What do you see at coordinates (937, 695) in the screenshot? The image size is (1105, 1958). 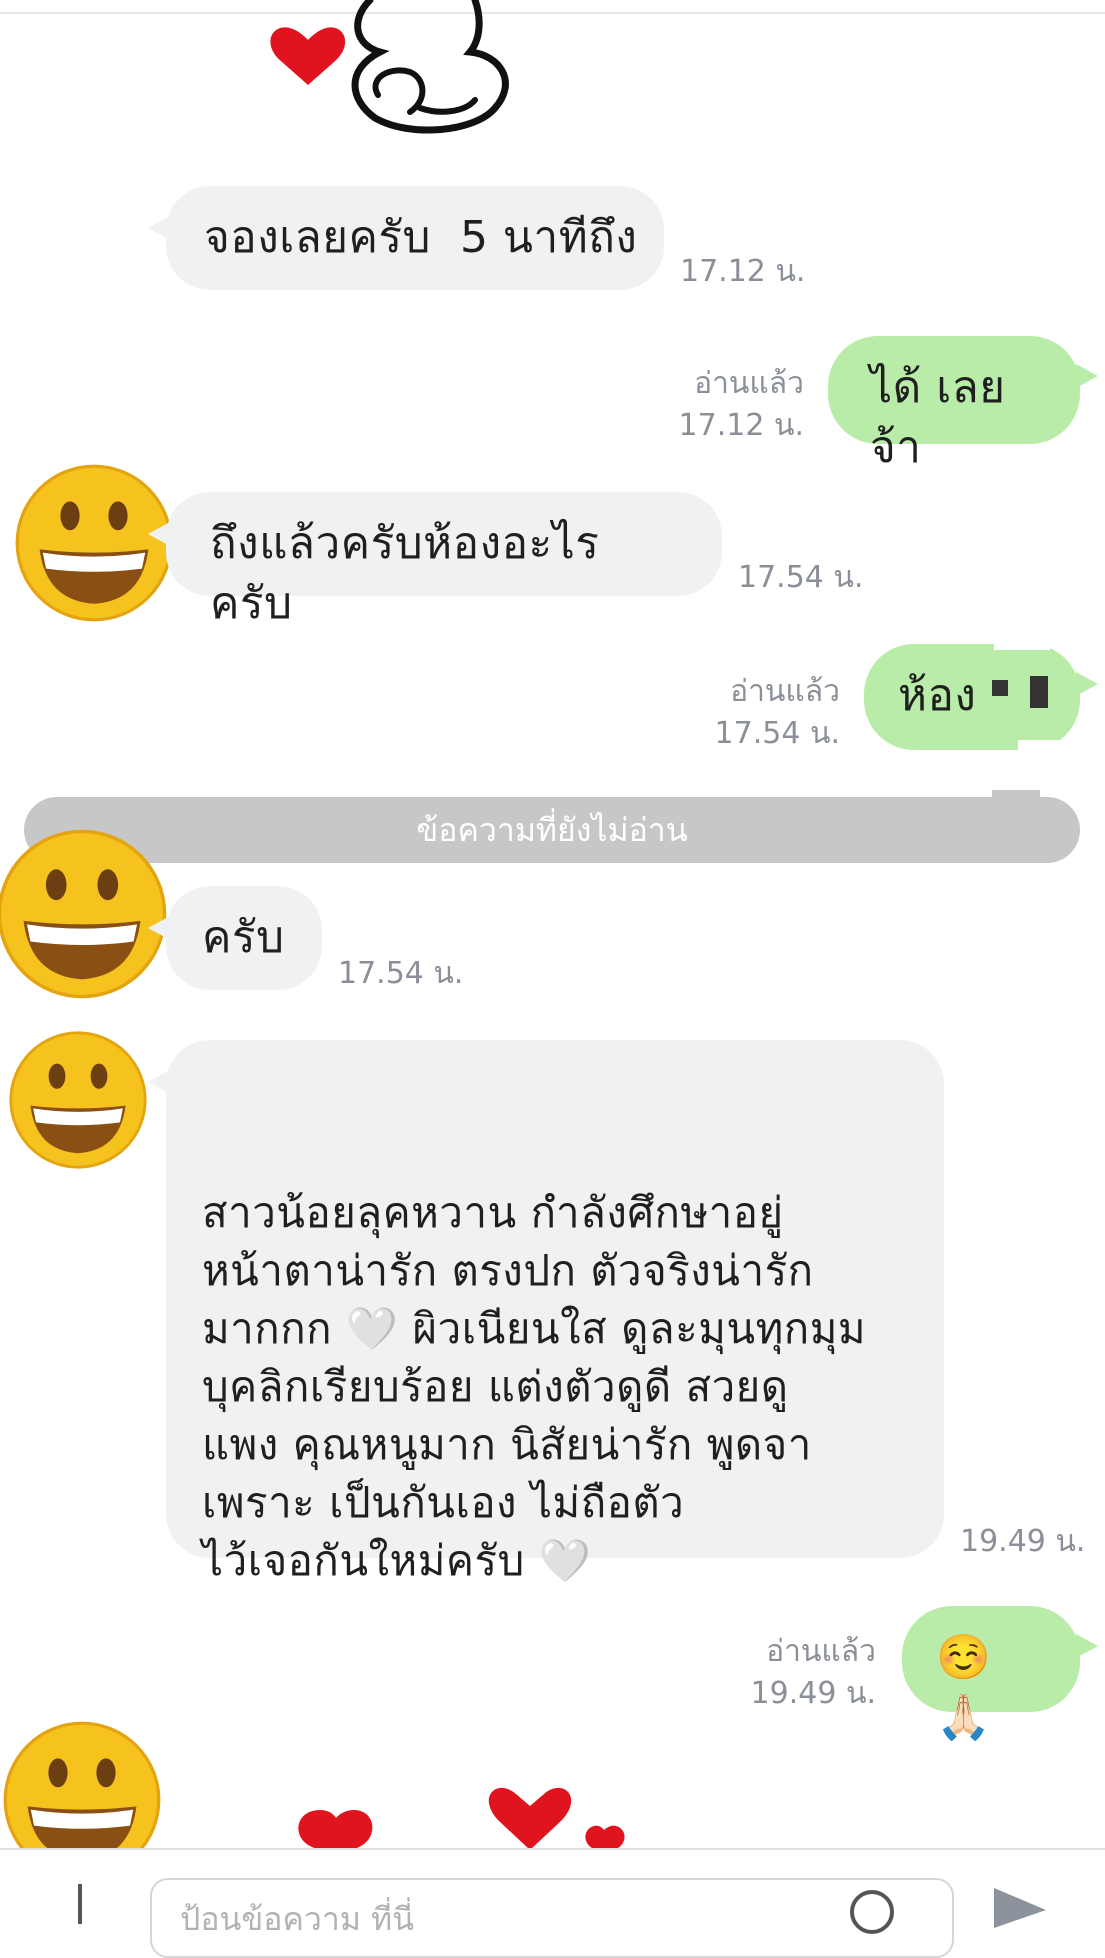 I see `message-text: ห้อง` at bounding box center [937, 695].